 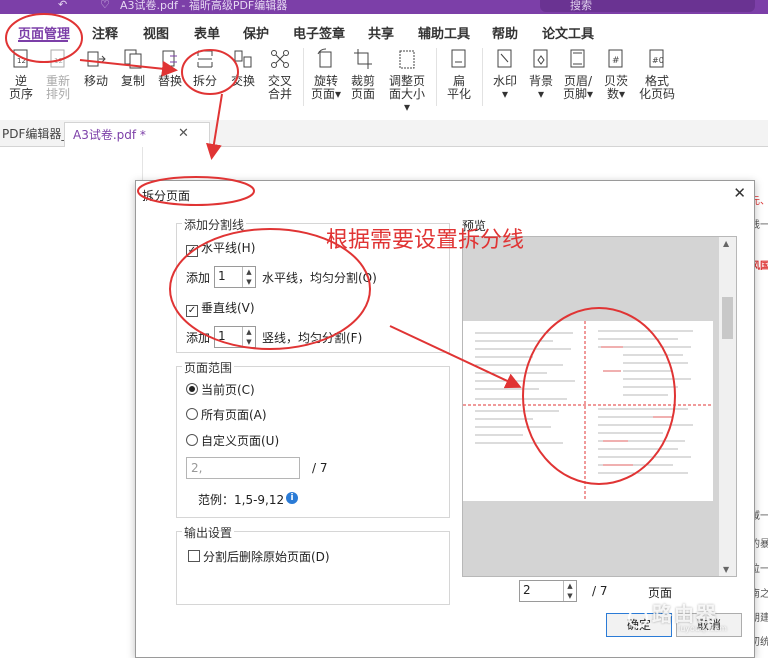 I want to click on svg-text: #0, so click(x=658, y=60).